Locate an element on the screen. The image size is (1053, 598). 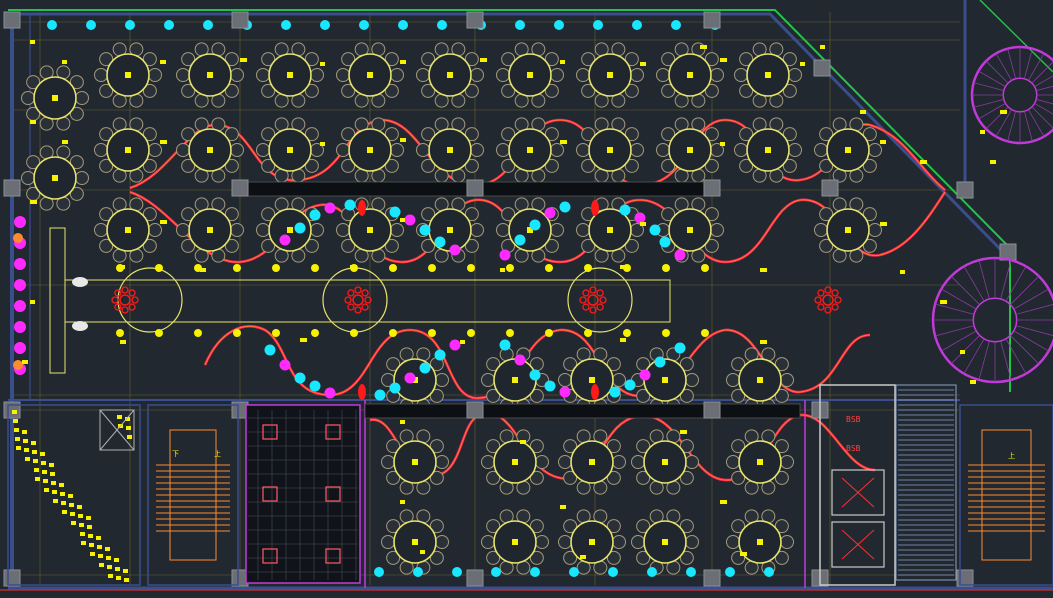
lift-label-1: BSB is located at coordinates (853, 419).